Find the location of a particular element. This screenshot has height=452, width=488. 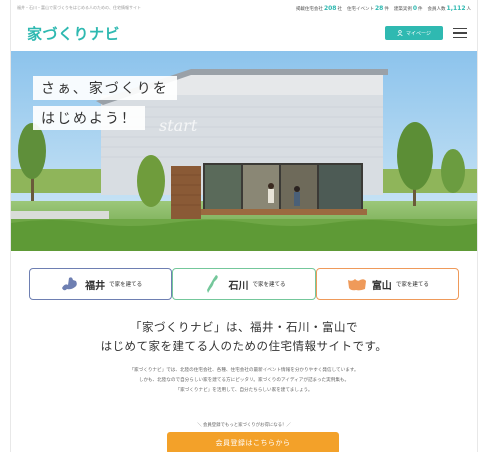

fukui-button: 福井 で家を建てる is located at coordinates (101, 284).